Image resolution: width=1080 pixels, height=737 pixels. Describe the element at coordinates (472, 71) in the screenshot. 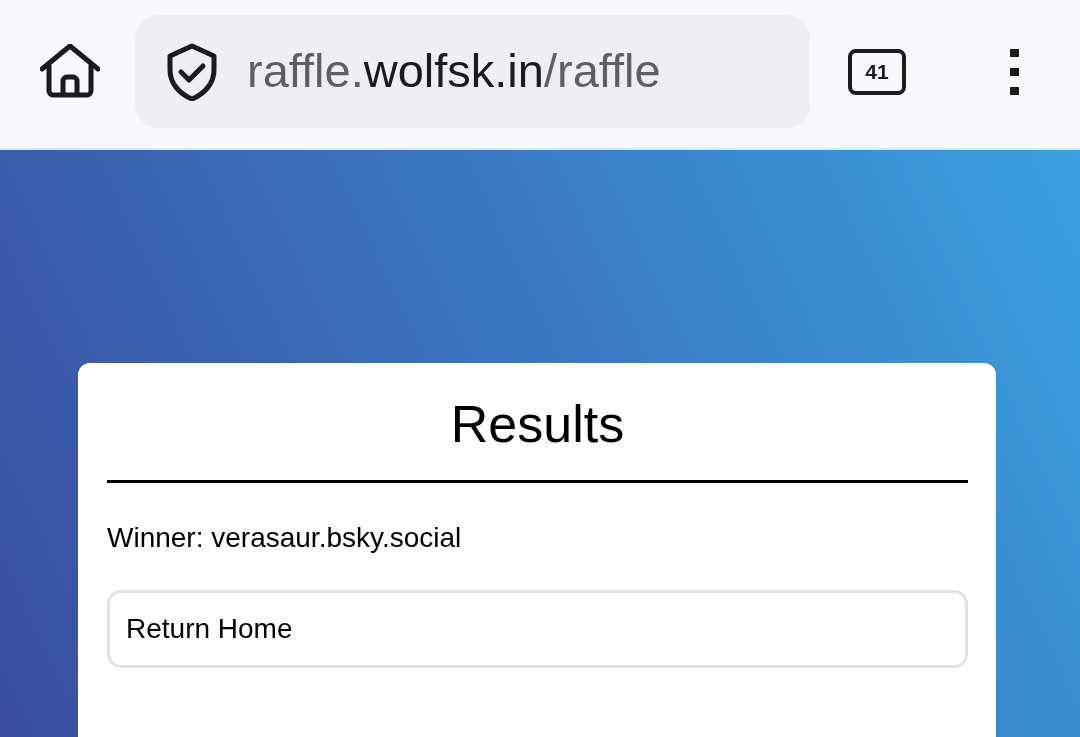

I see `address-field: raffle.wolfsk.in/raffle` at that location.